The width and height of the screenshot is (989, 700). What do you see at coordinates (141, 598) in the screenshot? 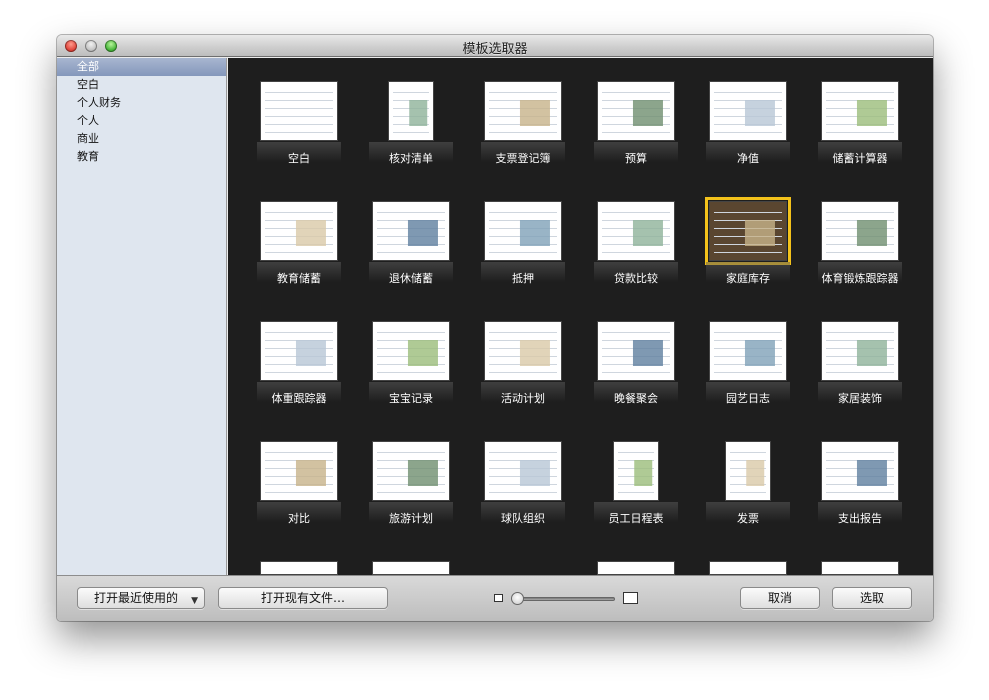
I see `open-recent-popup-button: 打开最近使用的 ▼` at bounding box center [141, 598].